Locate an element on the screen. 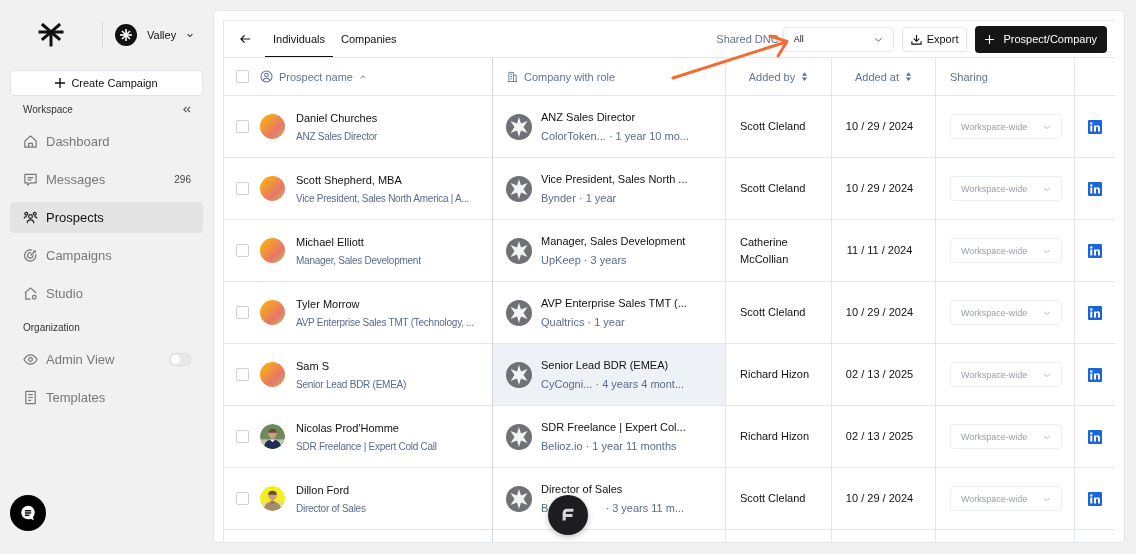 Image resolution: width=1136 pixels, height=554 pixels. company-name: UpKeep is located at coordinates (561, 260).